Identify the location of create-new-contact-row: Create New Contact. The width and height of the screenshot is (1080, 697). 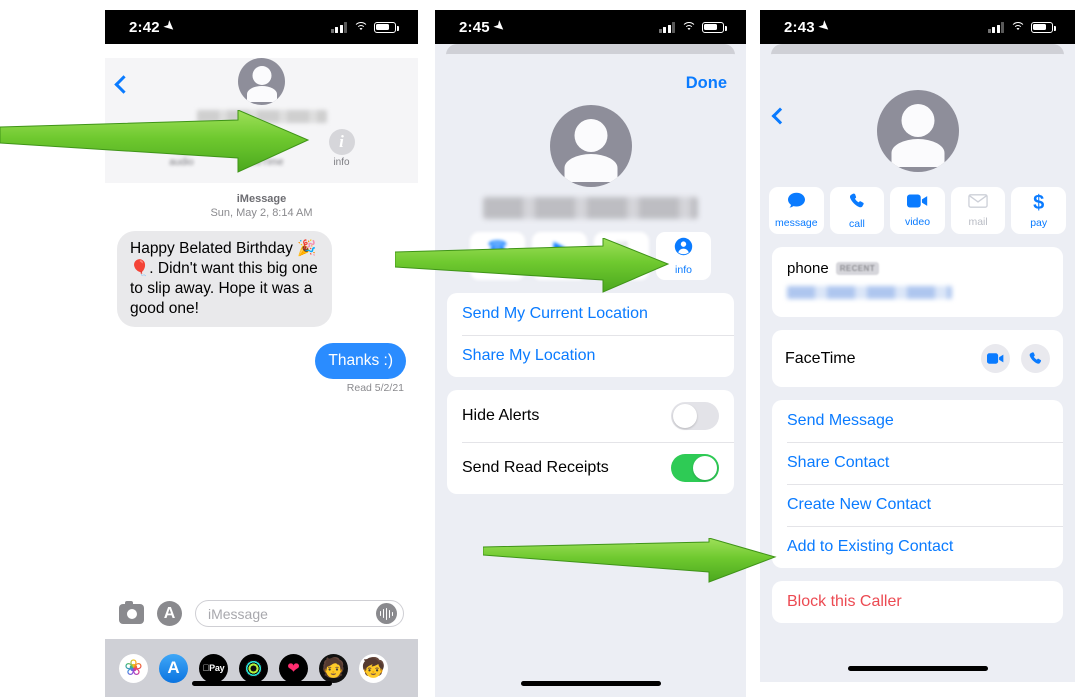
(917, 505).